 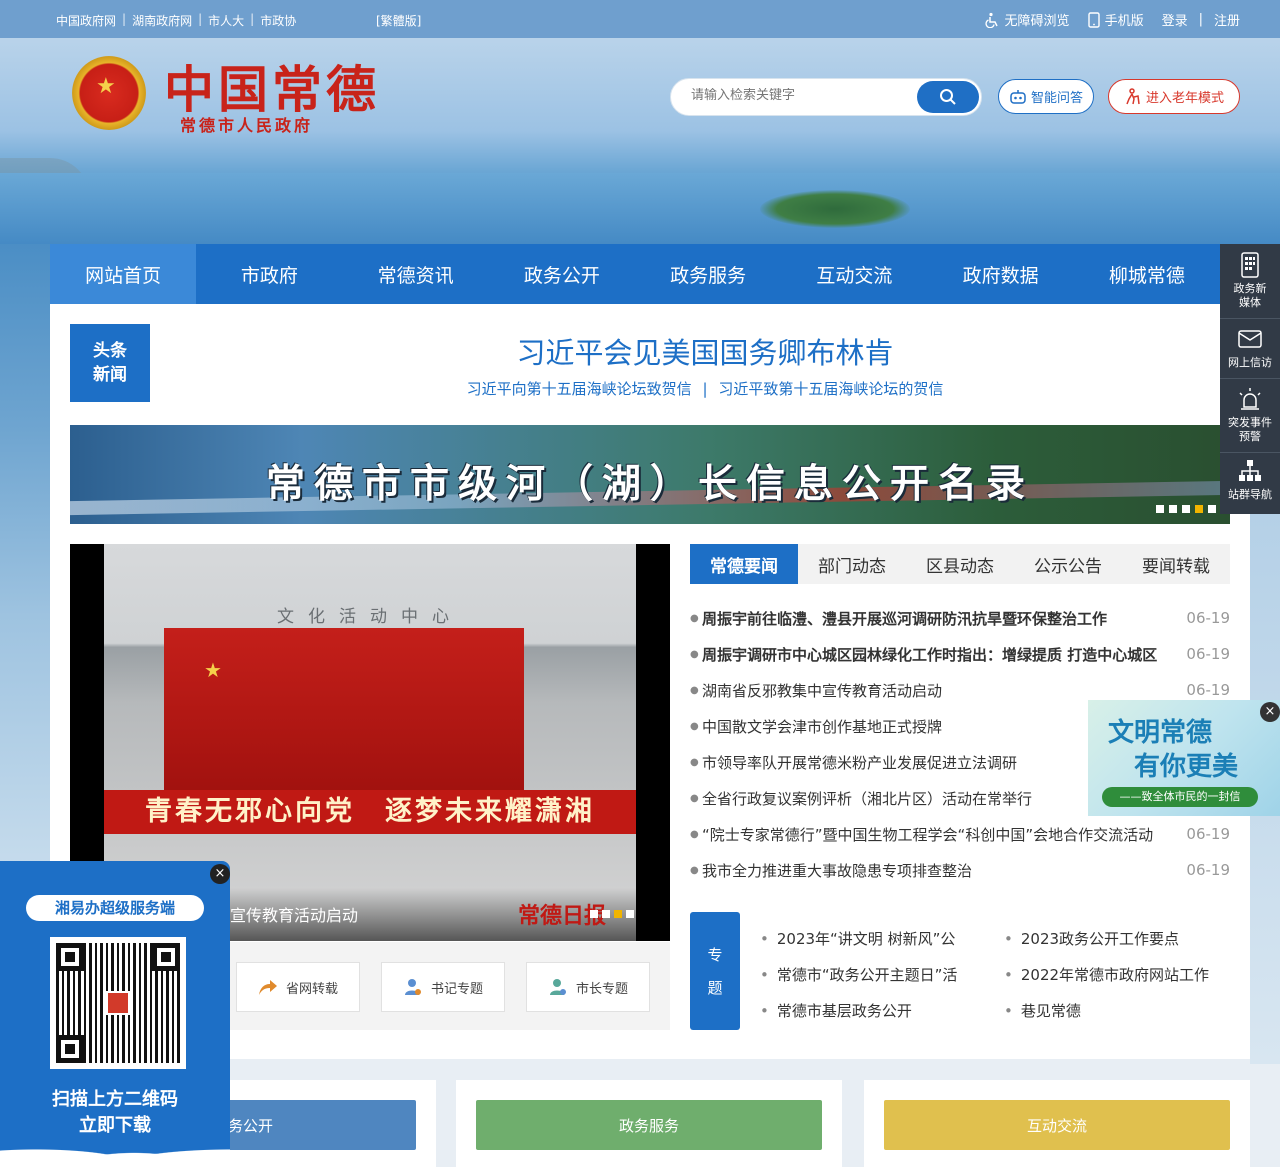 What do you see at coordinates (948, 97) in the screenshot?
I see `search-button` at bounding box center [948, 97].